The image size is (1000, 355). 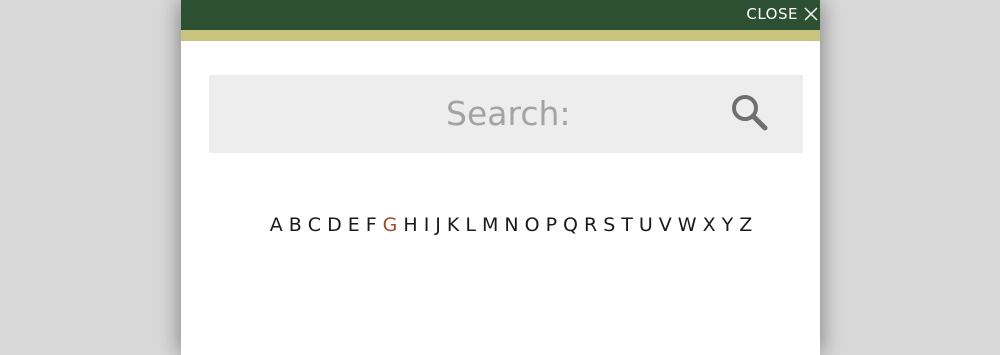 What do you see at coordinates (334, 225) in the screenshot?
I see `letter-link-d: D` at bounding box center [334, 225].